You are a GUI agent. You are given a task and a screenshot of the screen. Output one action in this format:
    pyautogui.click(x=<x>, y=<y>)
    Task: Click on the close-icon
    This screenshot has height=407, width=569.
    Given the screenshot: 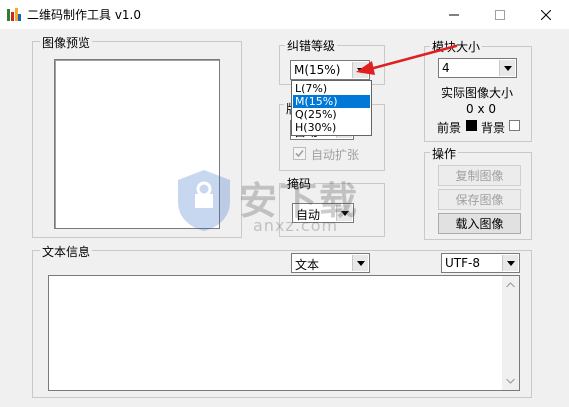 What is the action you would take?
    pyautogui.click(x=546, y=14)
    